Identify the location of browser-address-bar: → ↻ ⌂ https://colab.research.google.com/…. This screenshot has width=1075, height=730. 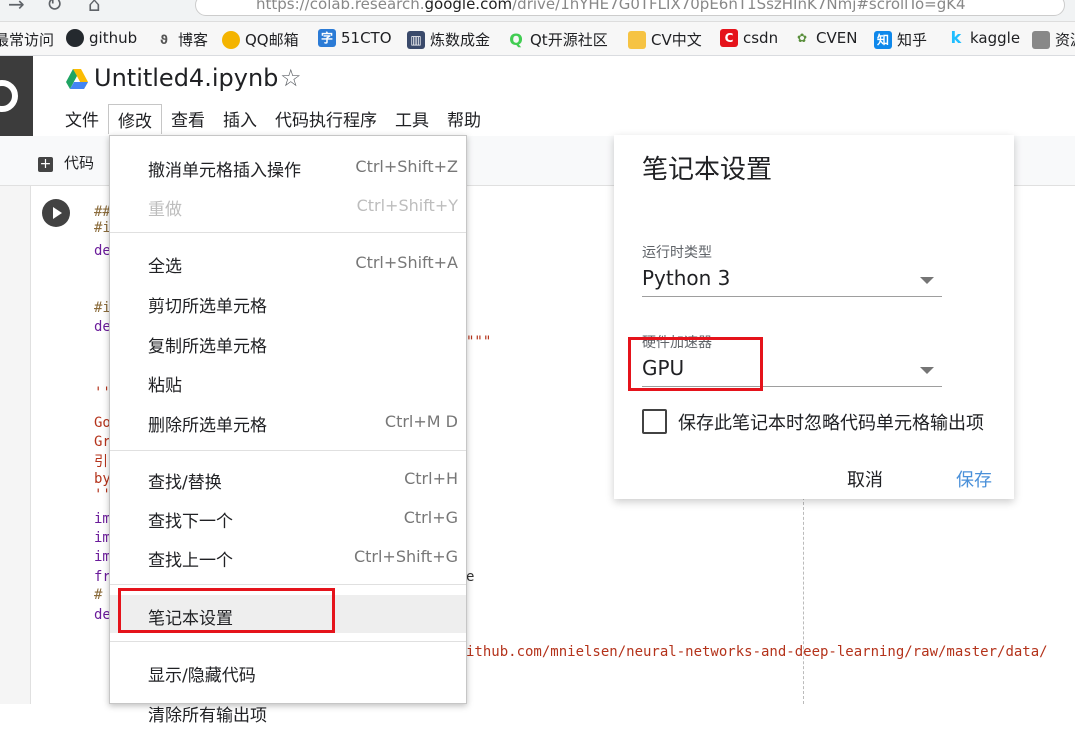
(537, 11).